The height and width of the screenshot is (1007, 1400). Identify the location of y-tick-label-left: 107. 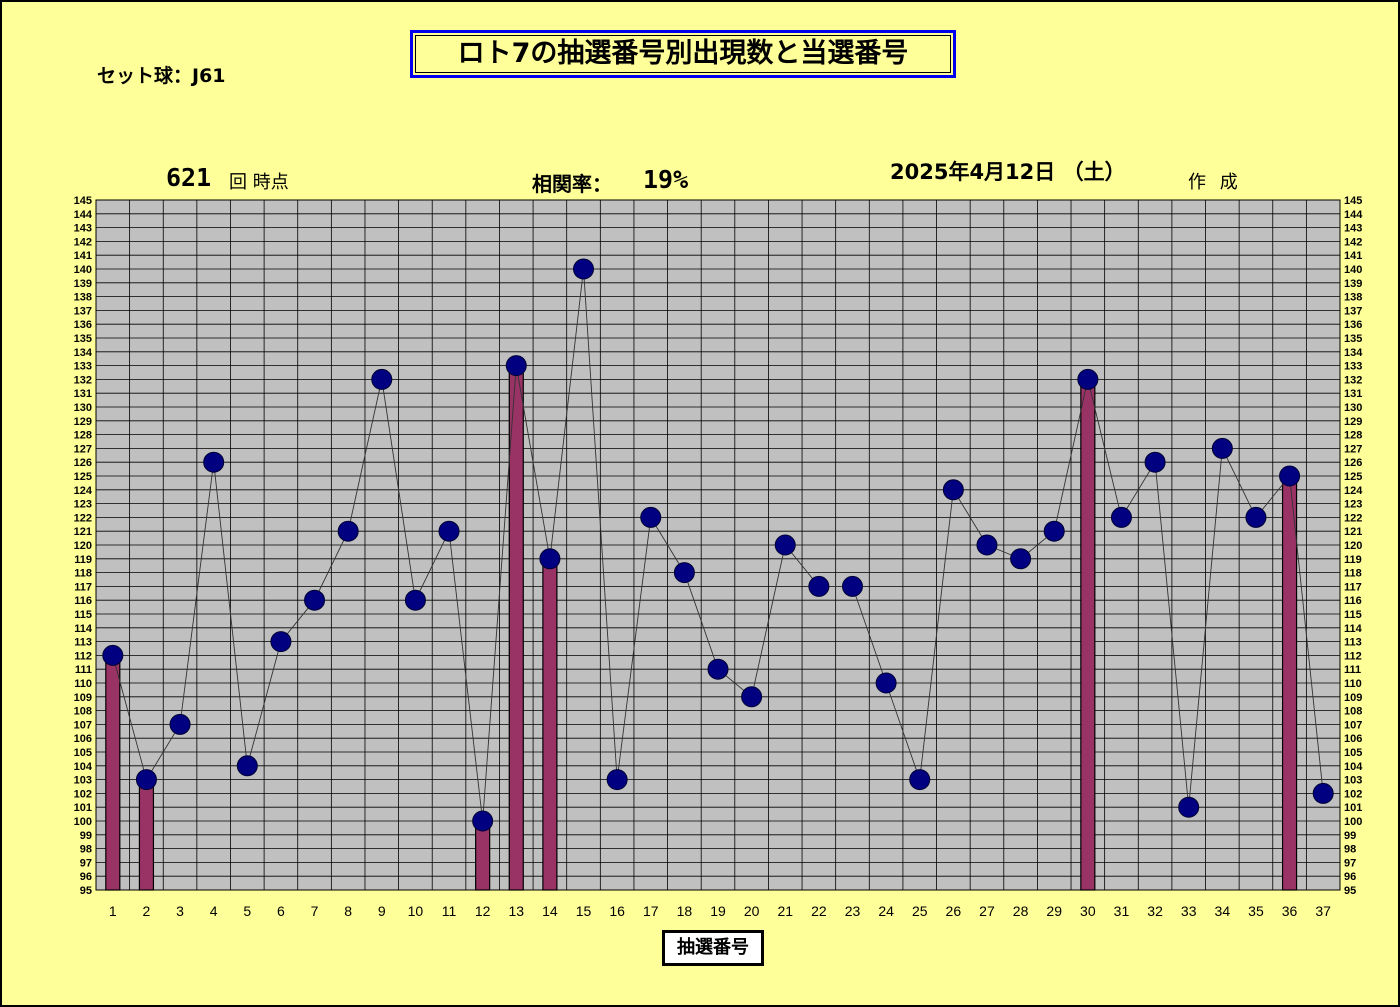
(83, 725).